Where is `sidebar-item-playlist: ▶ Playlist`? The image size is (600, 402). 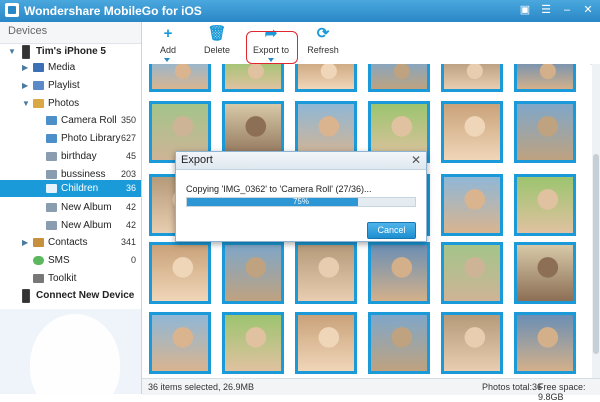
sidebar-item-playlist: ▶ Playlist is located at coordinates (70, 85).